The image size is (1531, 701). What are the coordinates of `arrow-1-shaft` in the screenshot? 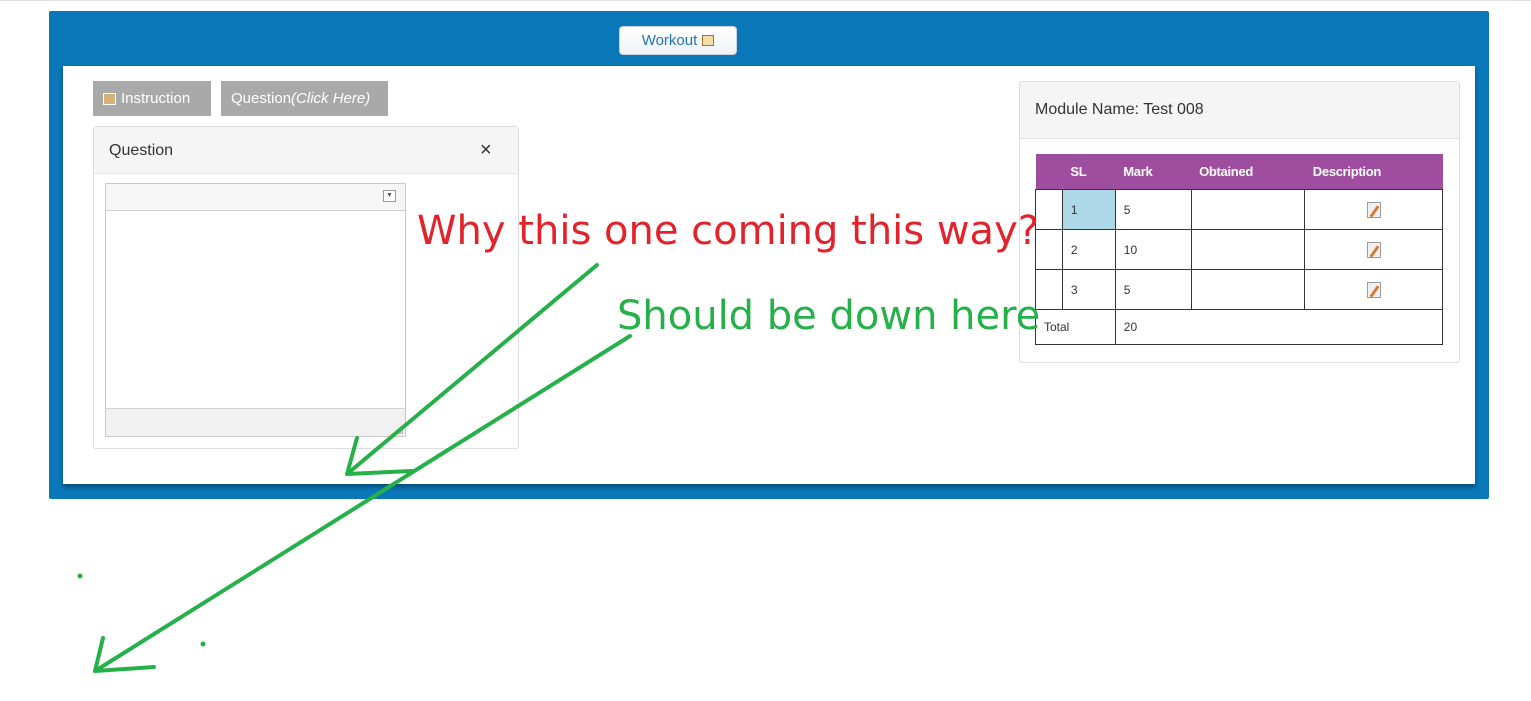 It's located at (472, 369).